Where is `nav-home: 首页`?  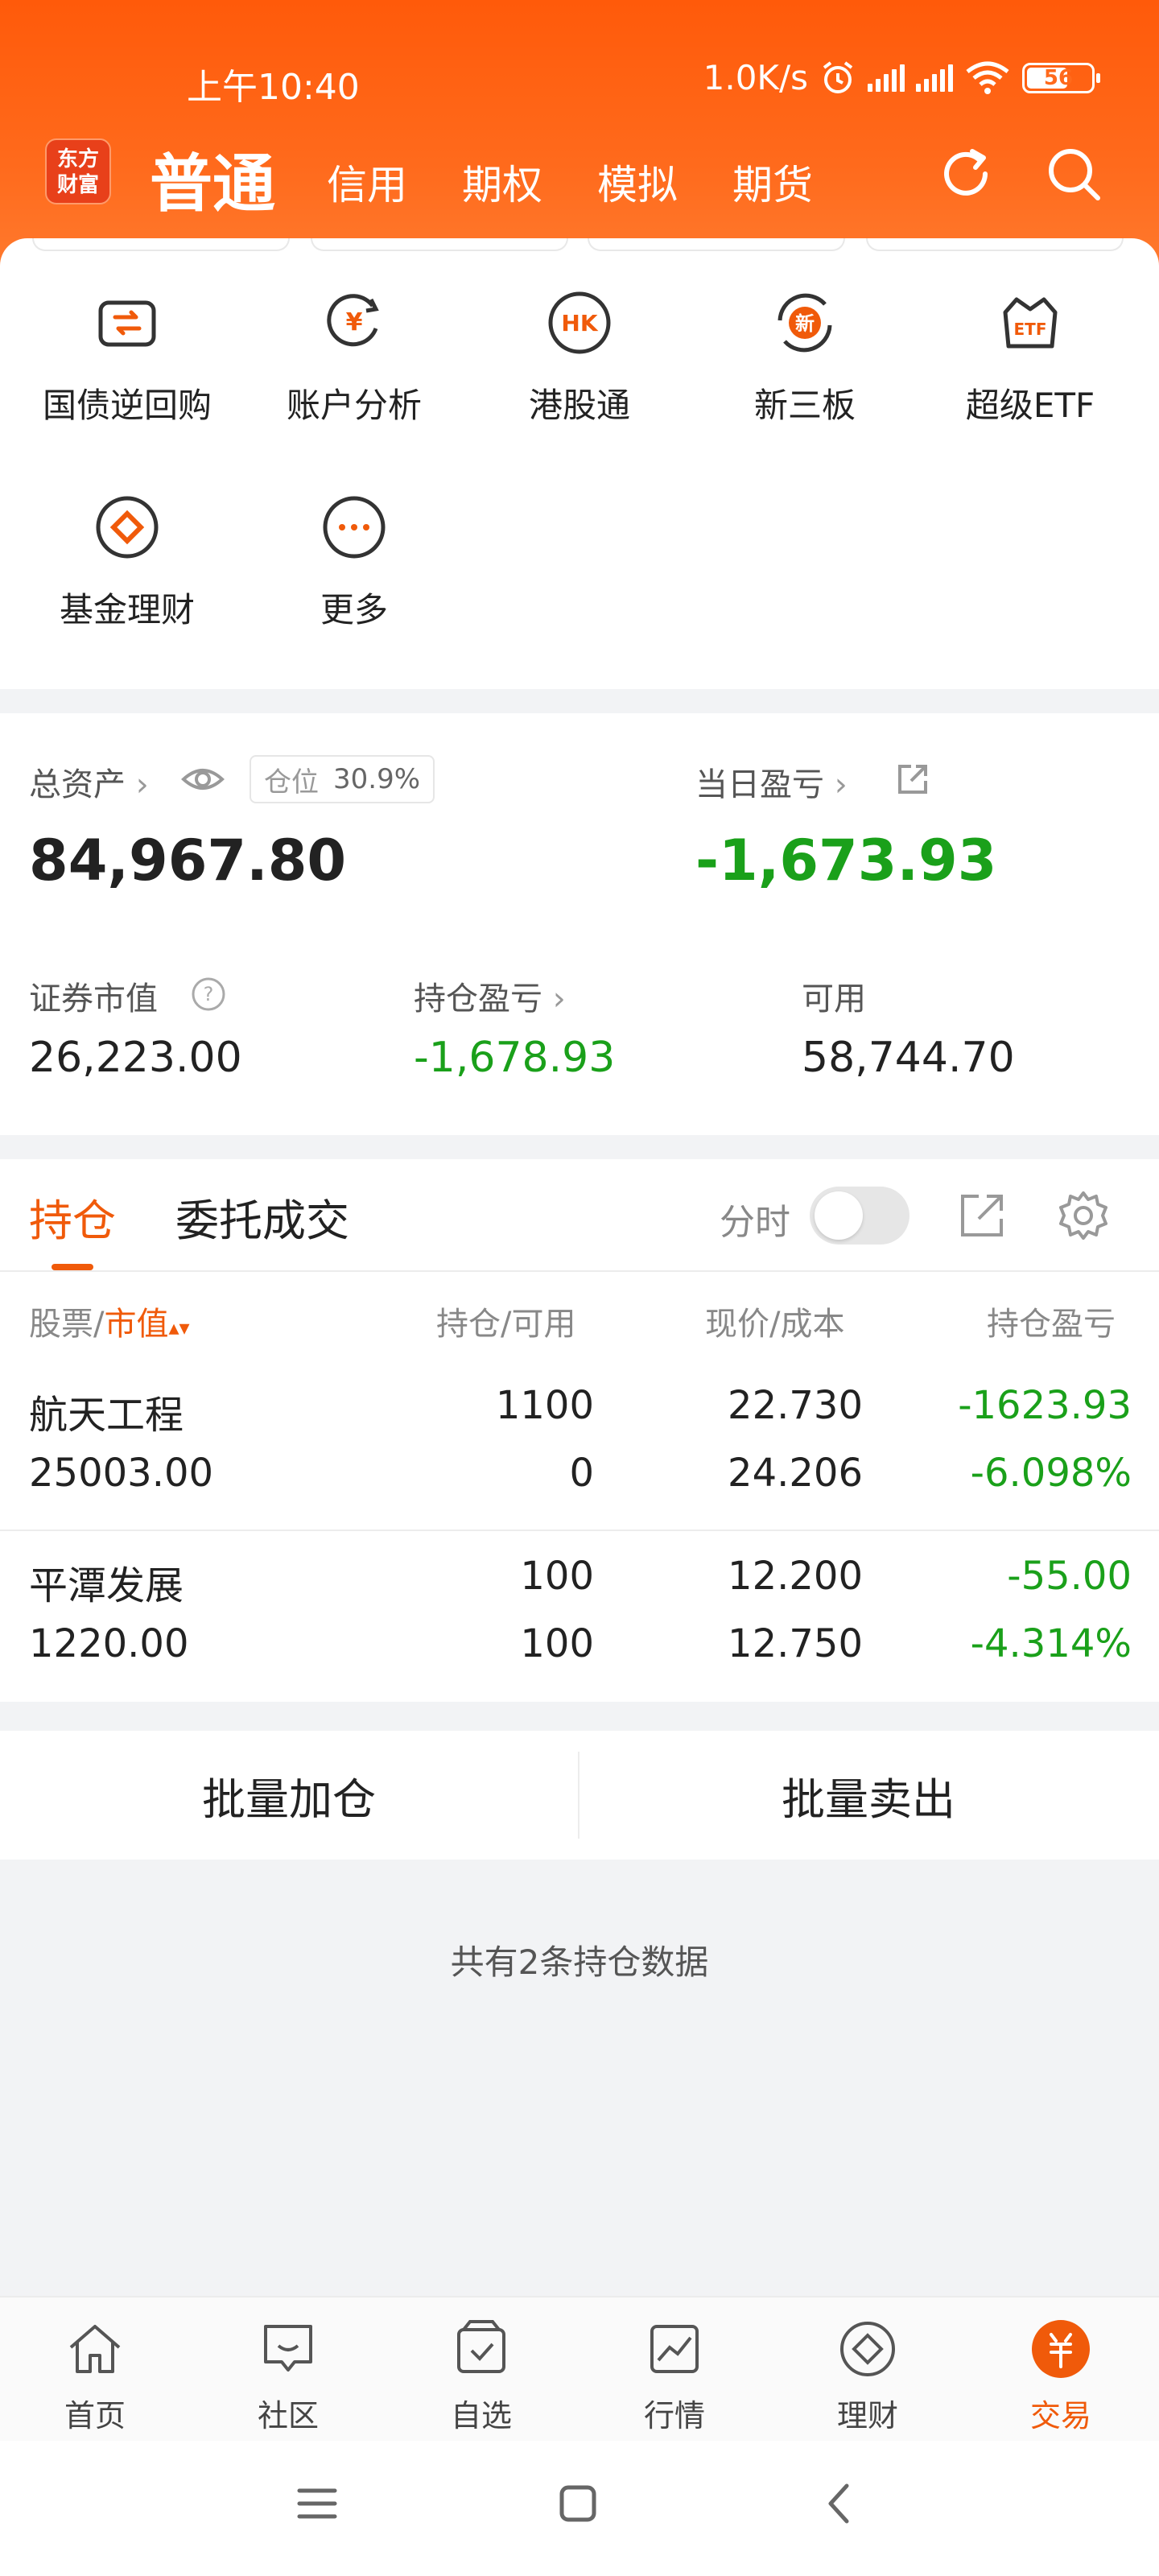 nav-home: 首页 is located at coordinates (94, 2376).